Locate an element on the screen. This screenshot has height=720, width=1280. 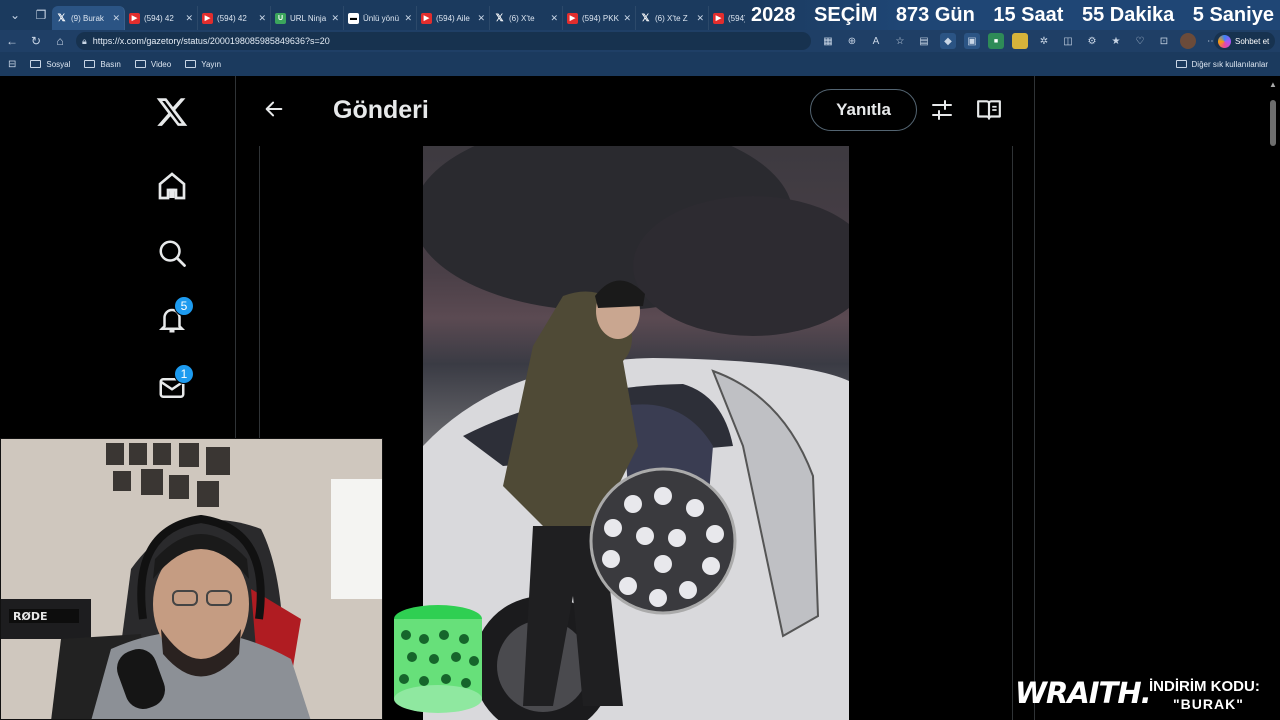
browser-tab: ▶ (594) Aile ✕ is located at coordinates (453, 18).